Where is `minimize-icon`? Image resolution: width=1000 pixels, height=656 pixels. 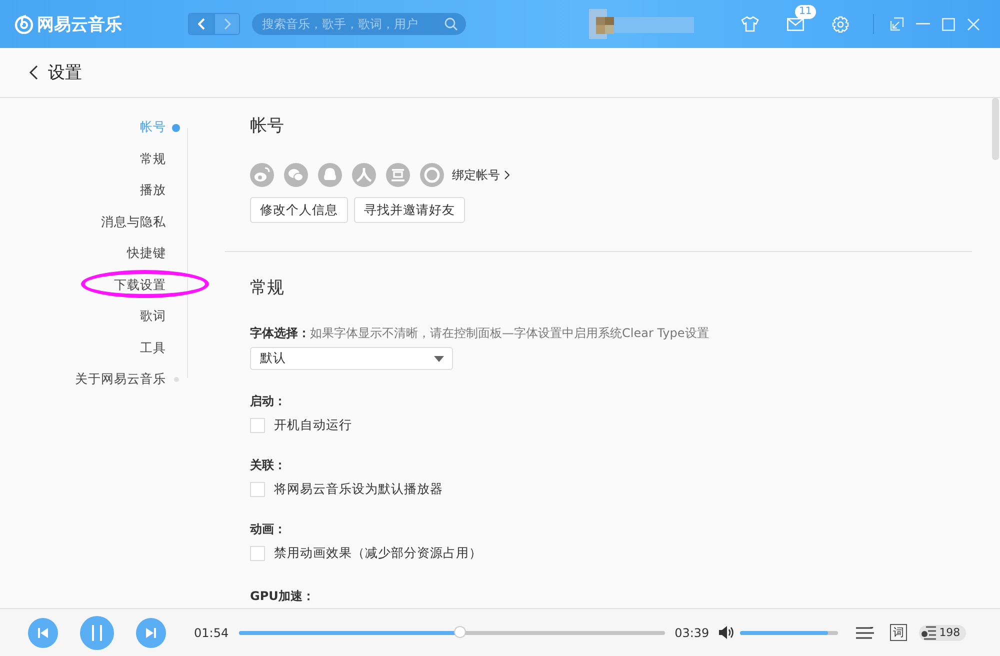
minimize-icon is located at coordinates (923, 24).